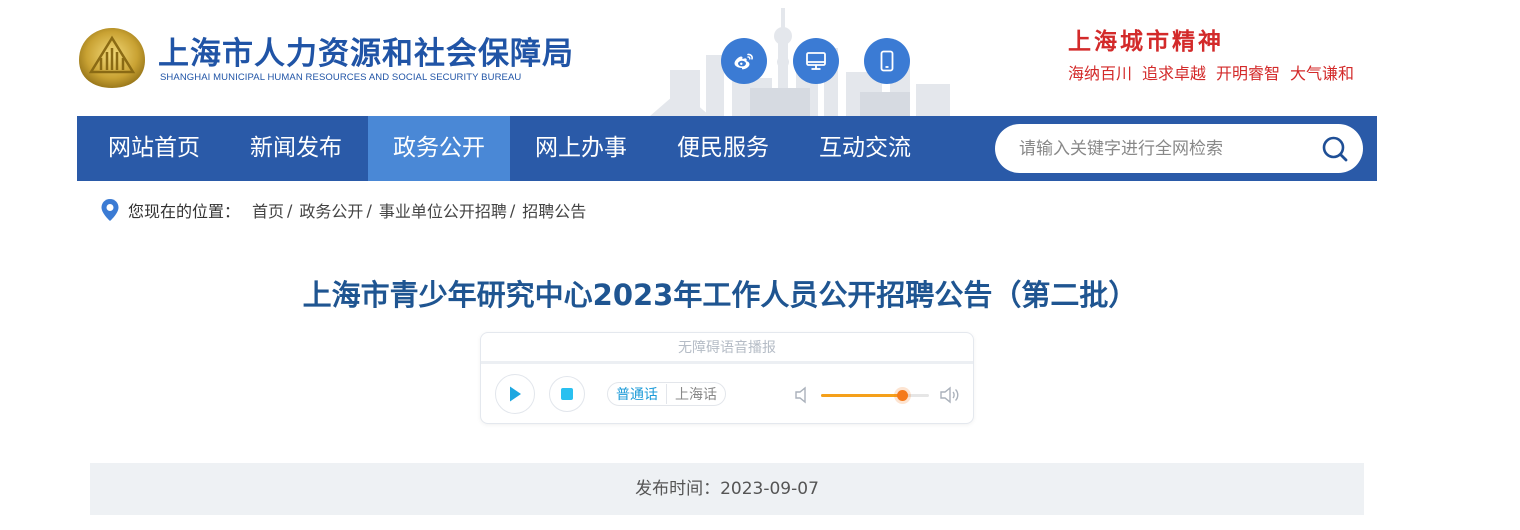  What do you see at coordinates (110, 210) in the screenshot?
I see `location-pin-icon` at bounding box center [110, 210].